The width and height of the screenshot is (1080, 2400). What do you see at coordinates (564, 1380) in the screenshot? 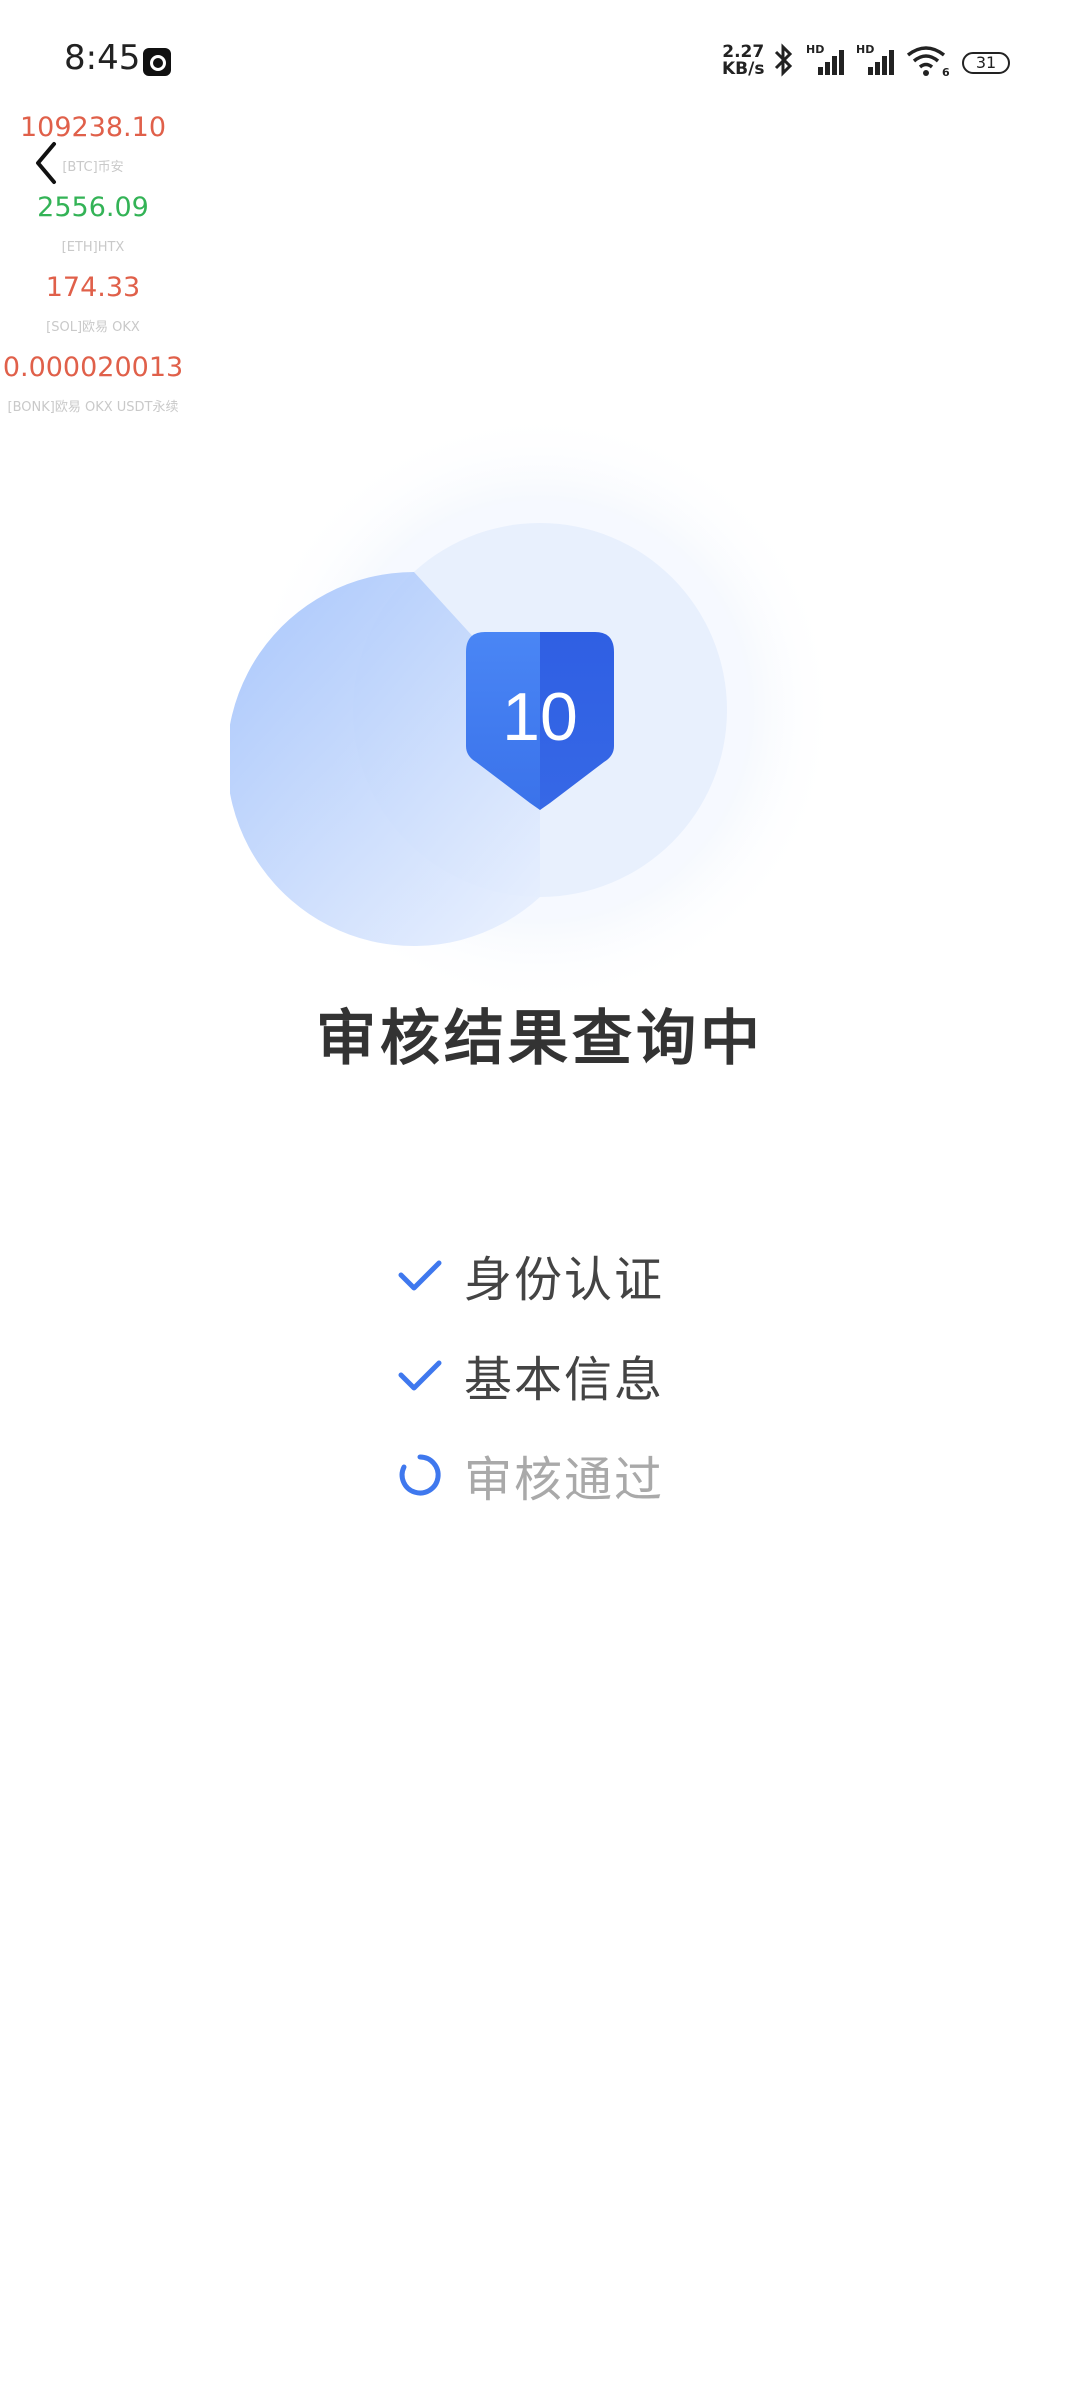
I see `step-label: 基本信息` at bounding box center [564, 1380].